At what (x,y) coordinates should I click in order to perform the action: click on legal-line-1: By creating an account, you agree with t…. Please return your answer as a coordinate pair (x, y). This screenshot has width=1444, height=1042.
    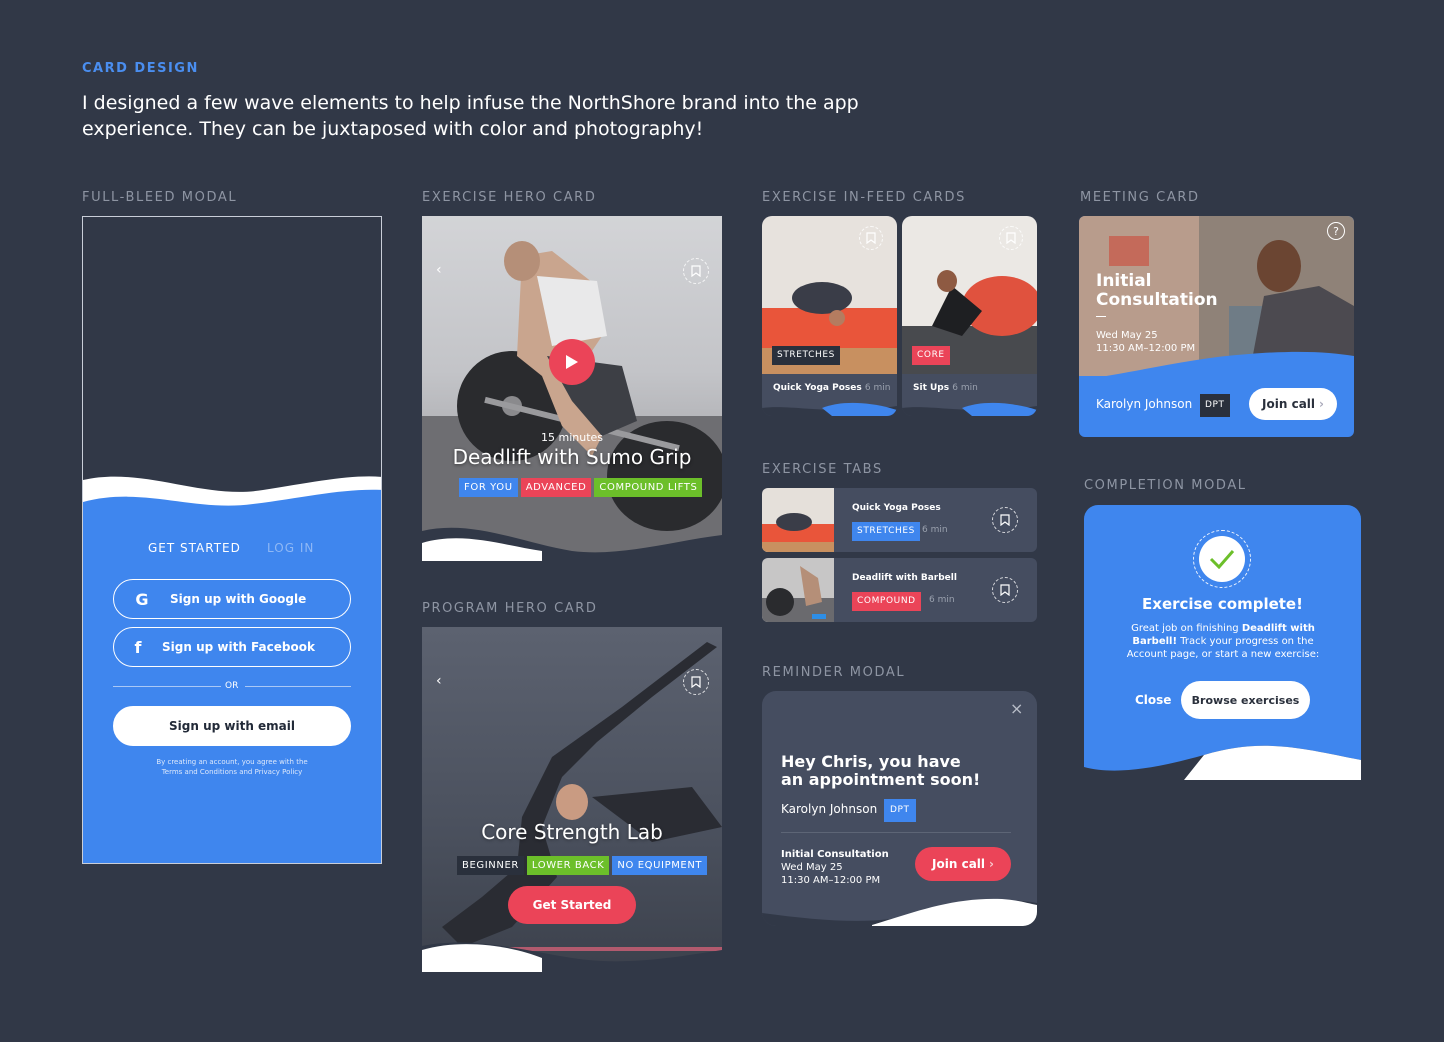
    Looking at the image, I should click on (232, 762).